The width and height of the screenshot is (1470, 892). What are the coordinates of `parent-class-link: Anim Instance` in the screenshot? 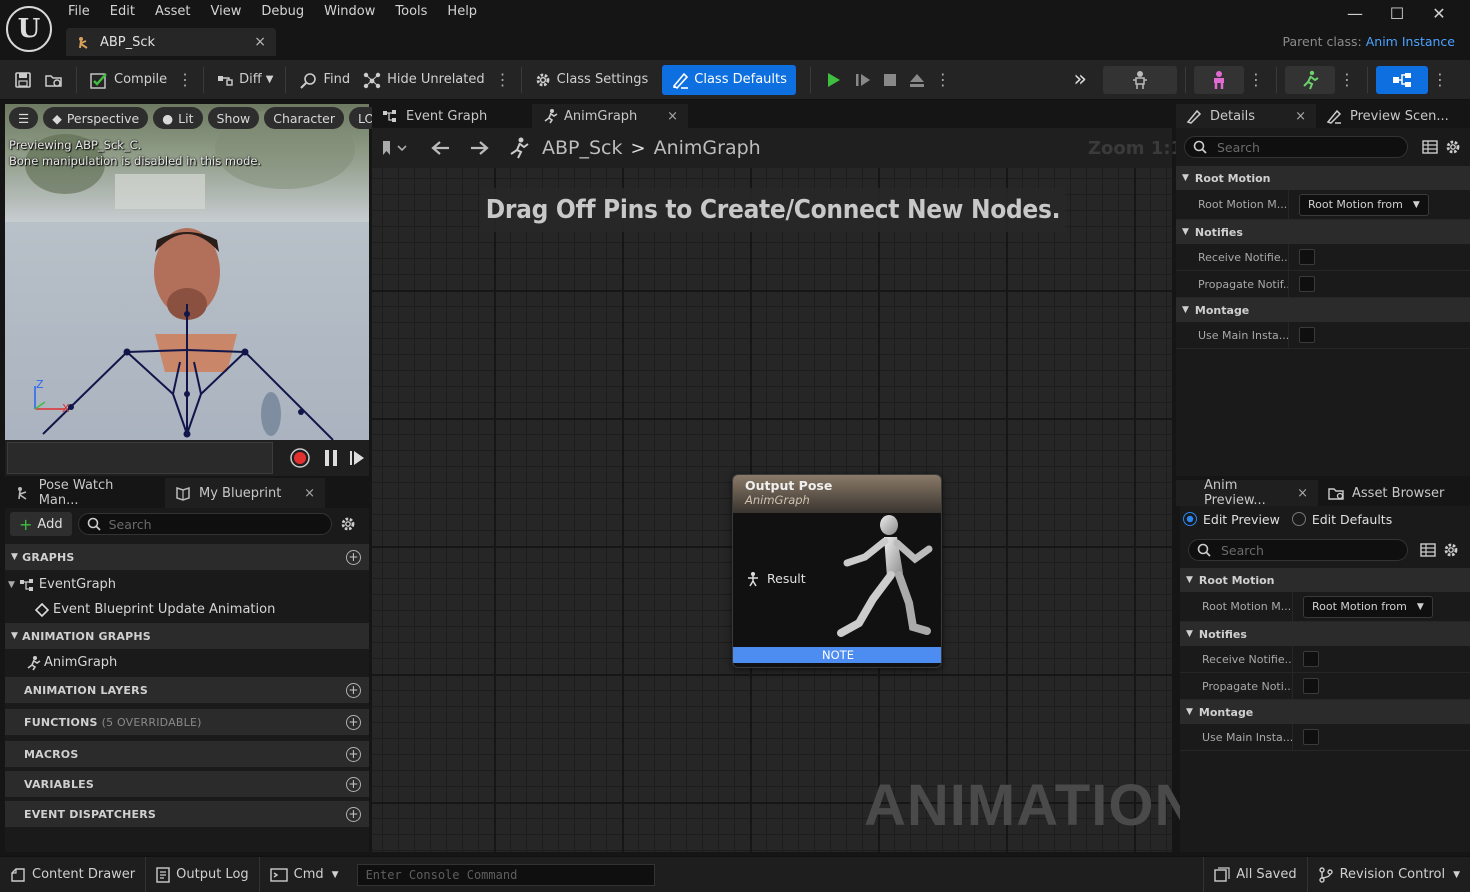 It's located at (1410, 41).